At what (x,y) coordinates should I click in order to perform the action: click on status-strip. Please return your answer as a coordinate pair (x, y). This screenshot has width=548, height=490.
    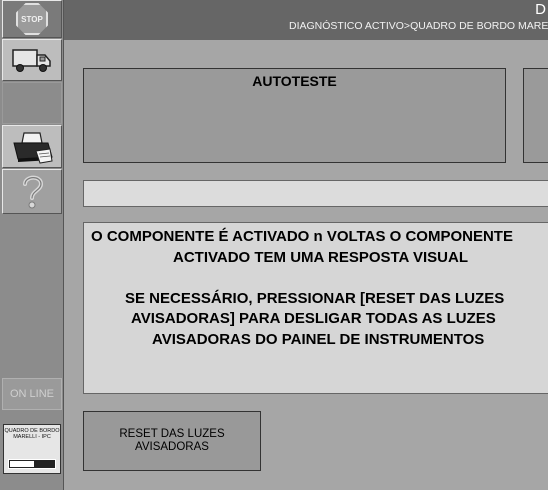
    Looking at the image, I should click on (315, 193).